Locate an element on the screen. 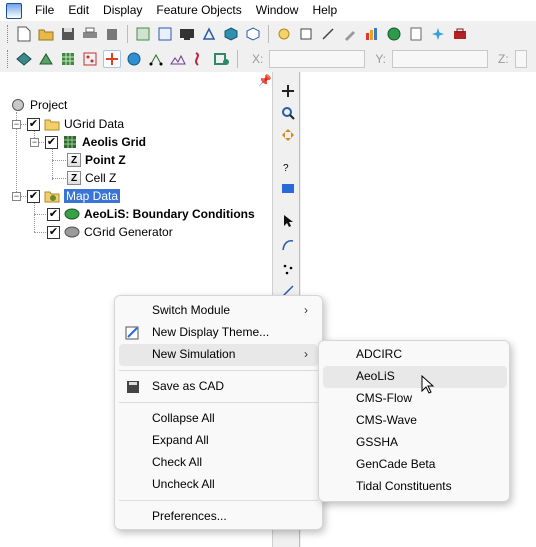 The width and height of the screenshot is (536, 547). menu-item-new-simulation: New Simulation › is located at coordinates (218, 355).